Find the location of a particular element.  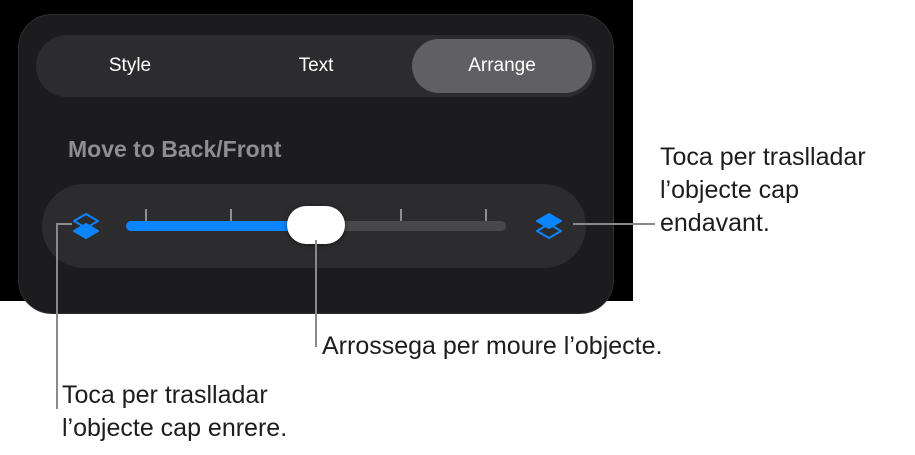

tab-text: Text is located at coordinates (316, 66).